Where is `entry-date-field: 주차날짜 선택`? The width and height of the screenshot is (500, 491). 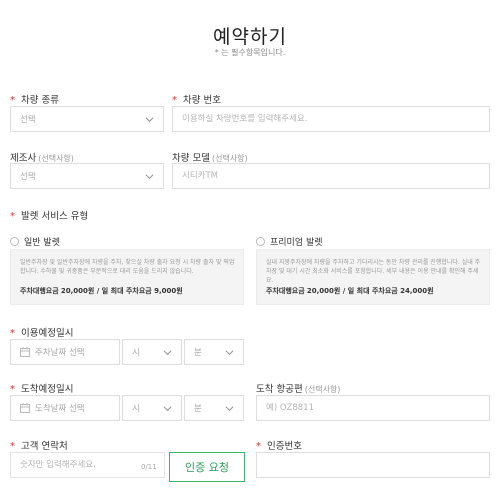
entry-date-field: 주차날짜 선택 is located at coordinates (65, 352).